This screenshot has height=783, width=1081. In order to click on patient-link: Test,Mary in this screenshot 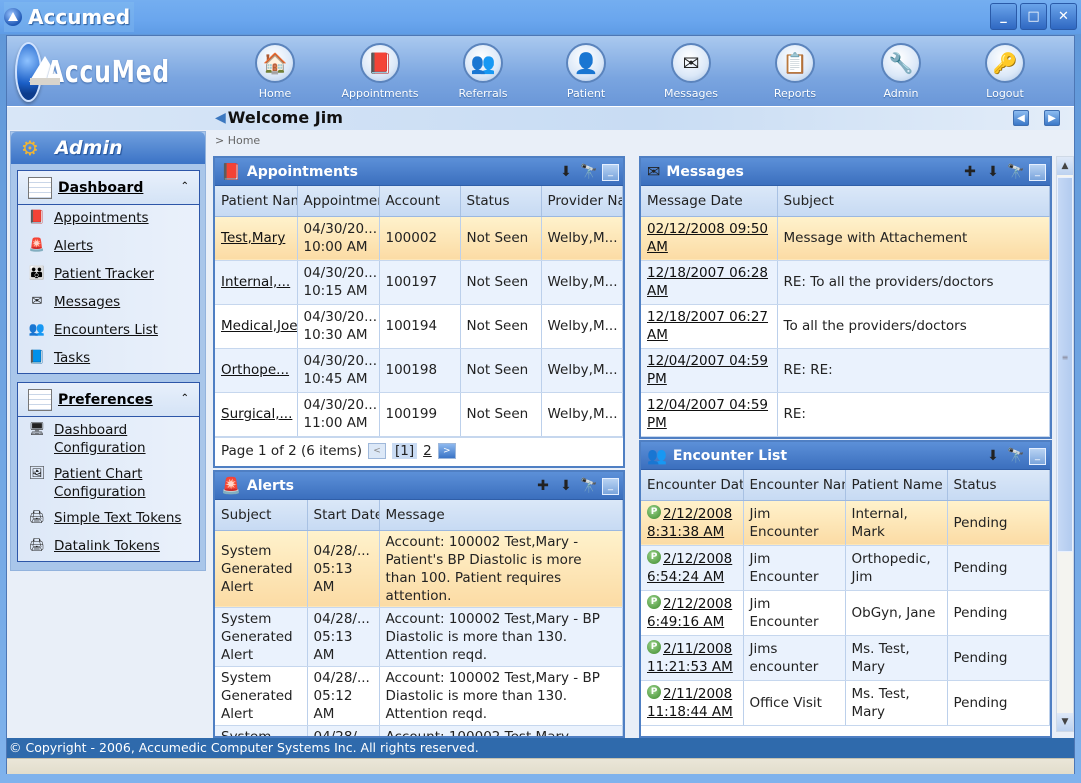, I will do `click(253, 238)`.